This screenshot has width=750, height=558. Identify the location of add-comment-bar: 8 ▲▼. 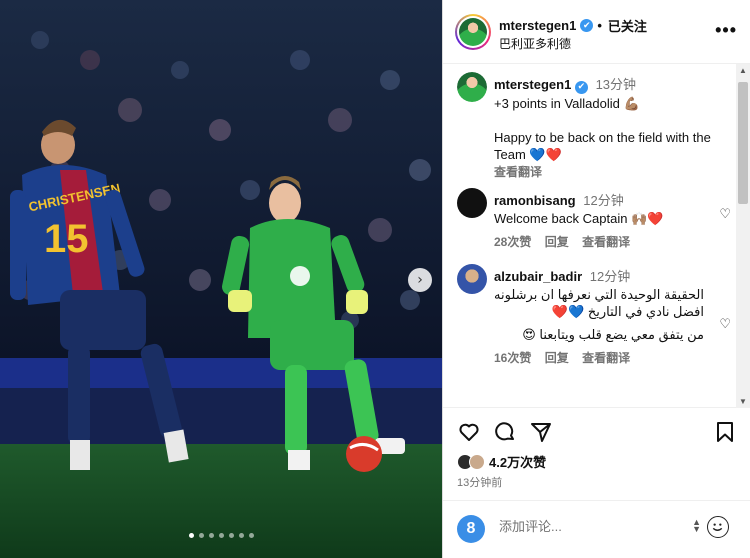
(596, 529).